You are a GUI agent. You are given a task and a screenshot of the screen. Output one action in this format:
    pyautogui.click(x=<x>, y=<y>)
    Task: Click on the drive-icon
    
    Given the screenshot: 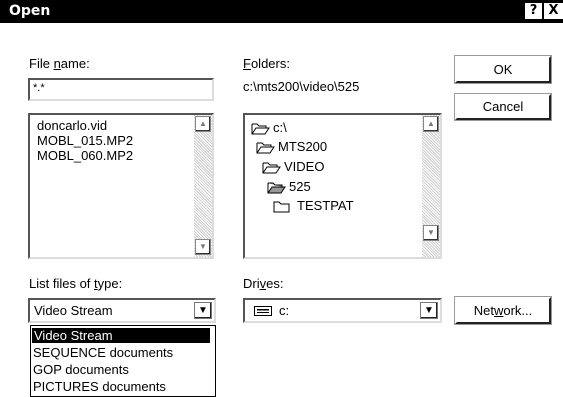 What is the action you would take?
    pyautogui.click(x=263, y=311)
    